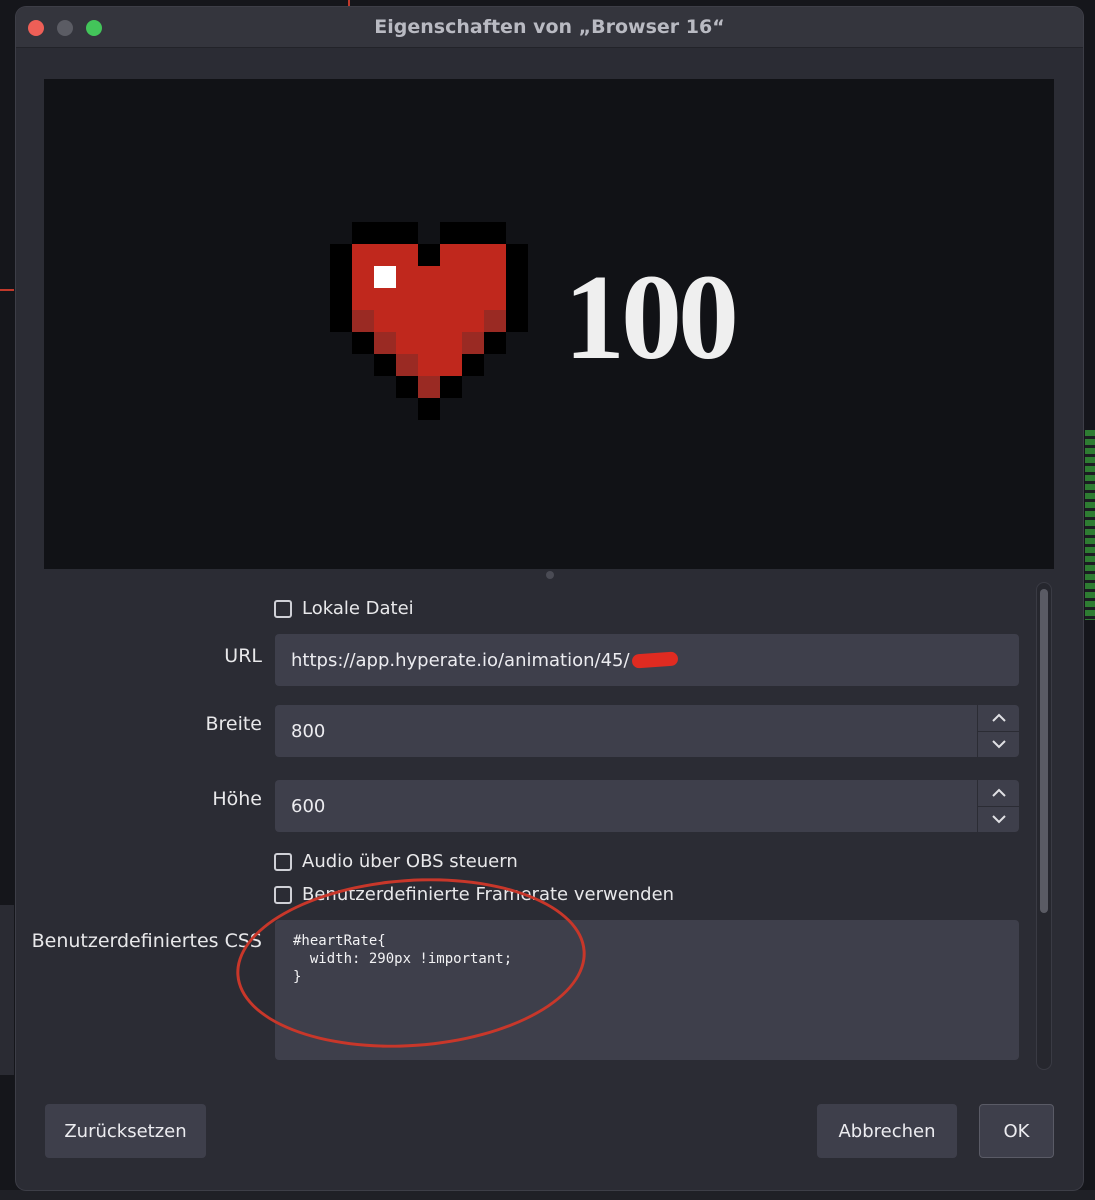  What do you see at coordinates (243, 656) in the screenshot?
I see `url-label: URL` at bounding box center [243, 656].